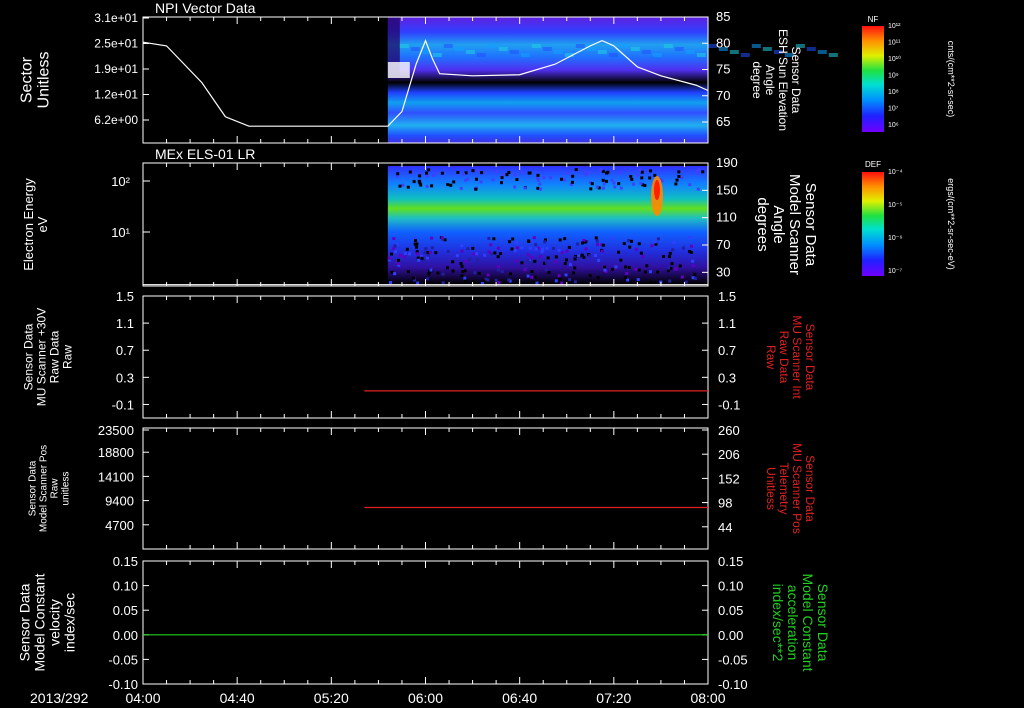 The height and width of the screenshot is (708, 1024). Describe the element at coordinates (730, 610) in the screenshot. I see `right-tick-label: 0.05` at that location.